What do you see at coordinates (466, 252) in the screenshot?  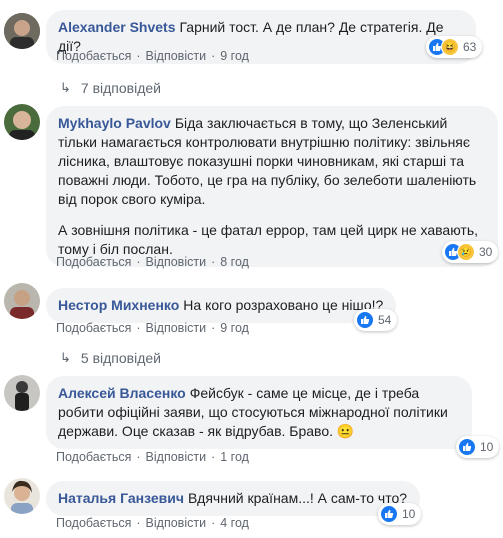 I see `sad-icon: 😢` at bounding box center [466, 252].